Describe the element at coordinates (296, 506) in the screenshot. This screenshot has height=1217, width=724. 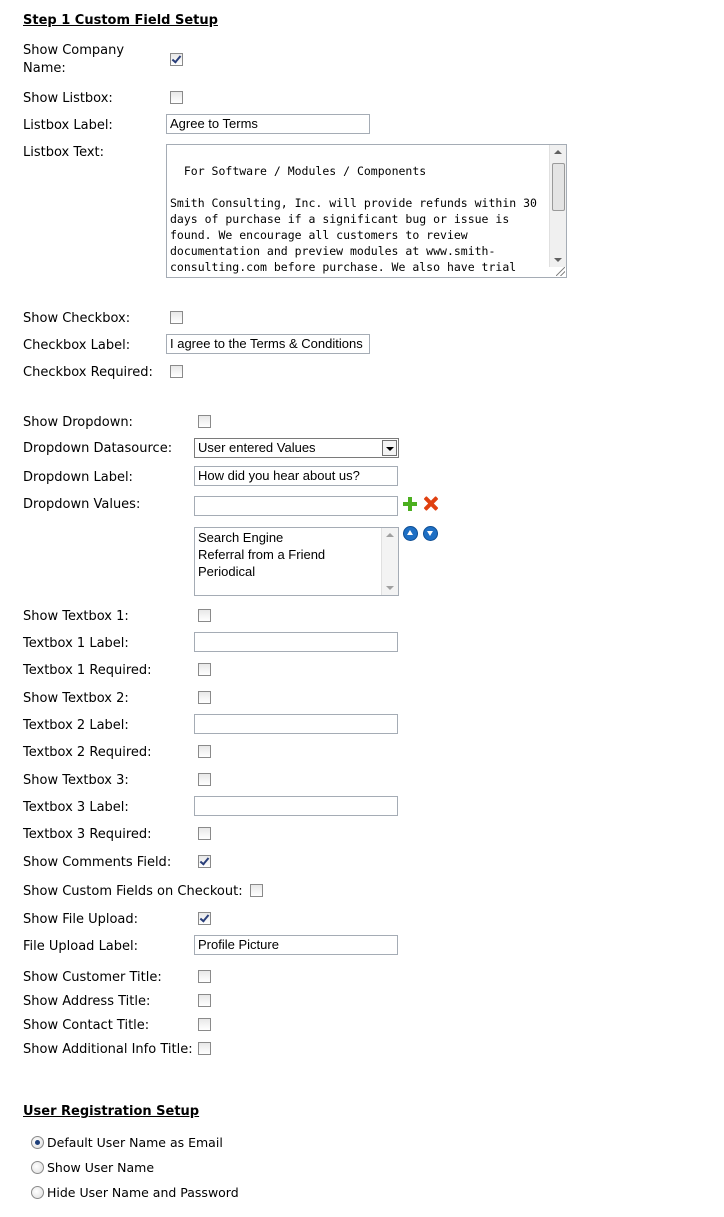
I see `dropdown-values-input` at that location.